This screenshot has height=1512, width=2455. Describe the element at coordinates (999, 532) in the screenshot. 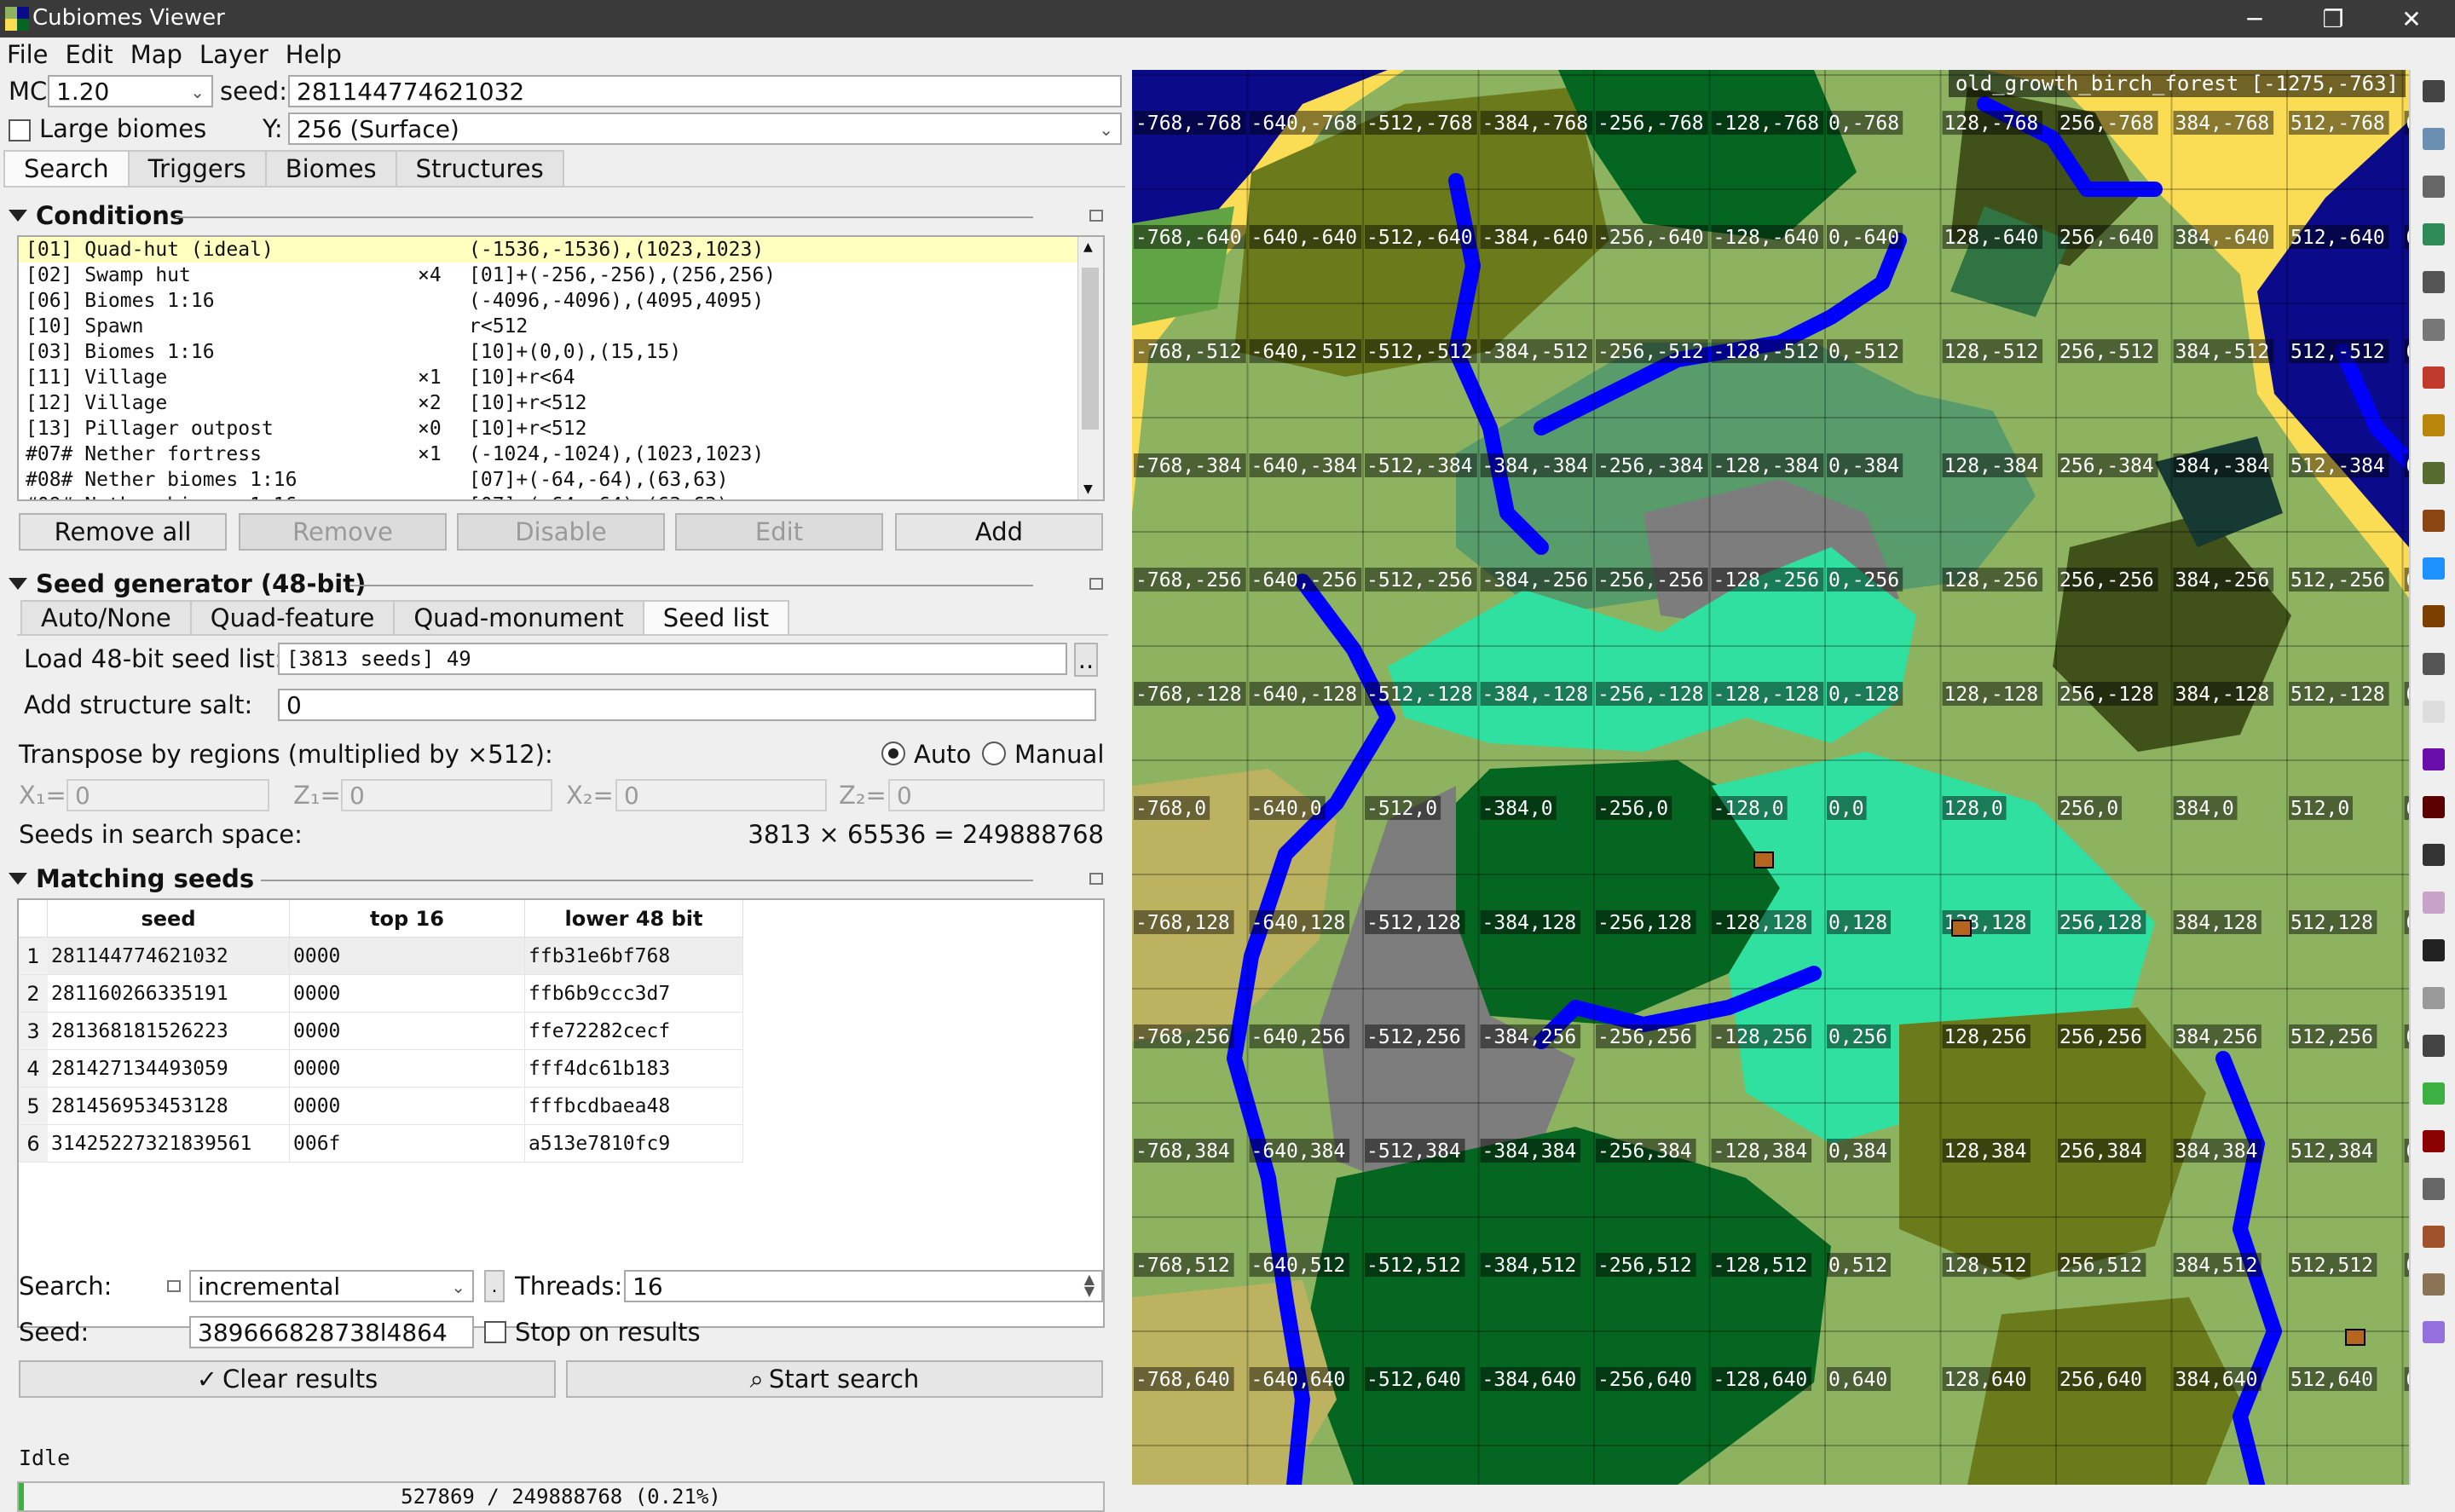

I see `add-button: Add` at that location.